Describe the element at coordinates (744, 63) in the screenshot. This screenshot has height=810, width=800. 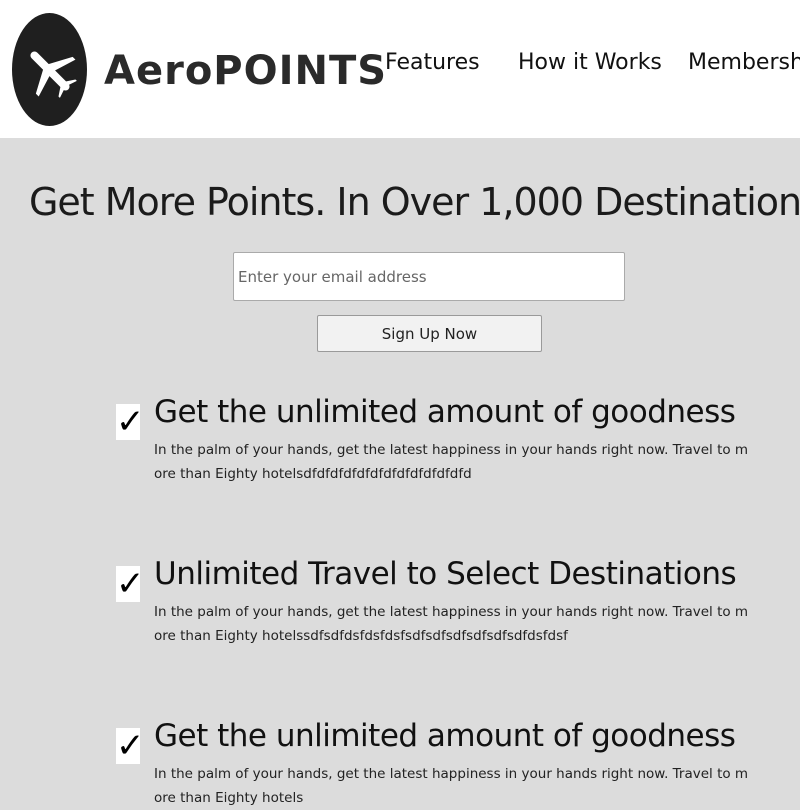
I see `nav-membership: Membership` at that location.